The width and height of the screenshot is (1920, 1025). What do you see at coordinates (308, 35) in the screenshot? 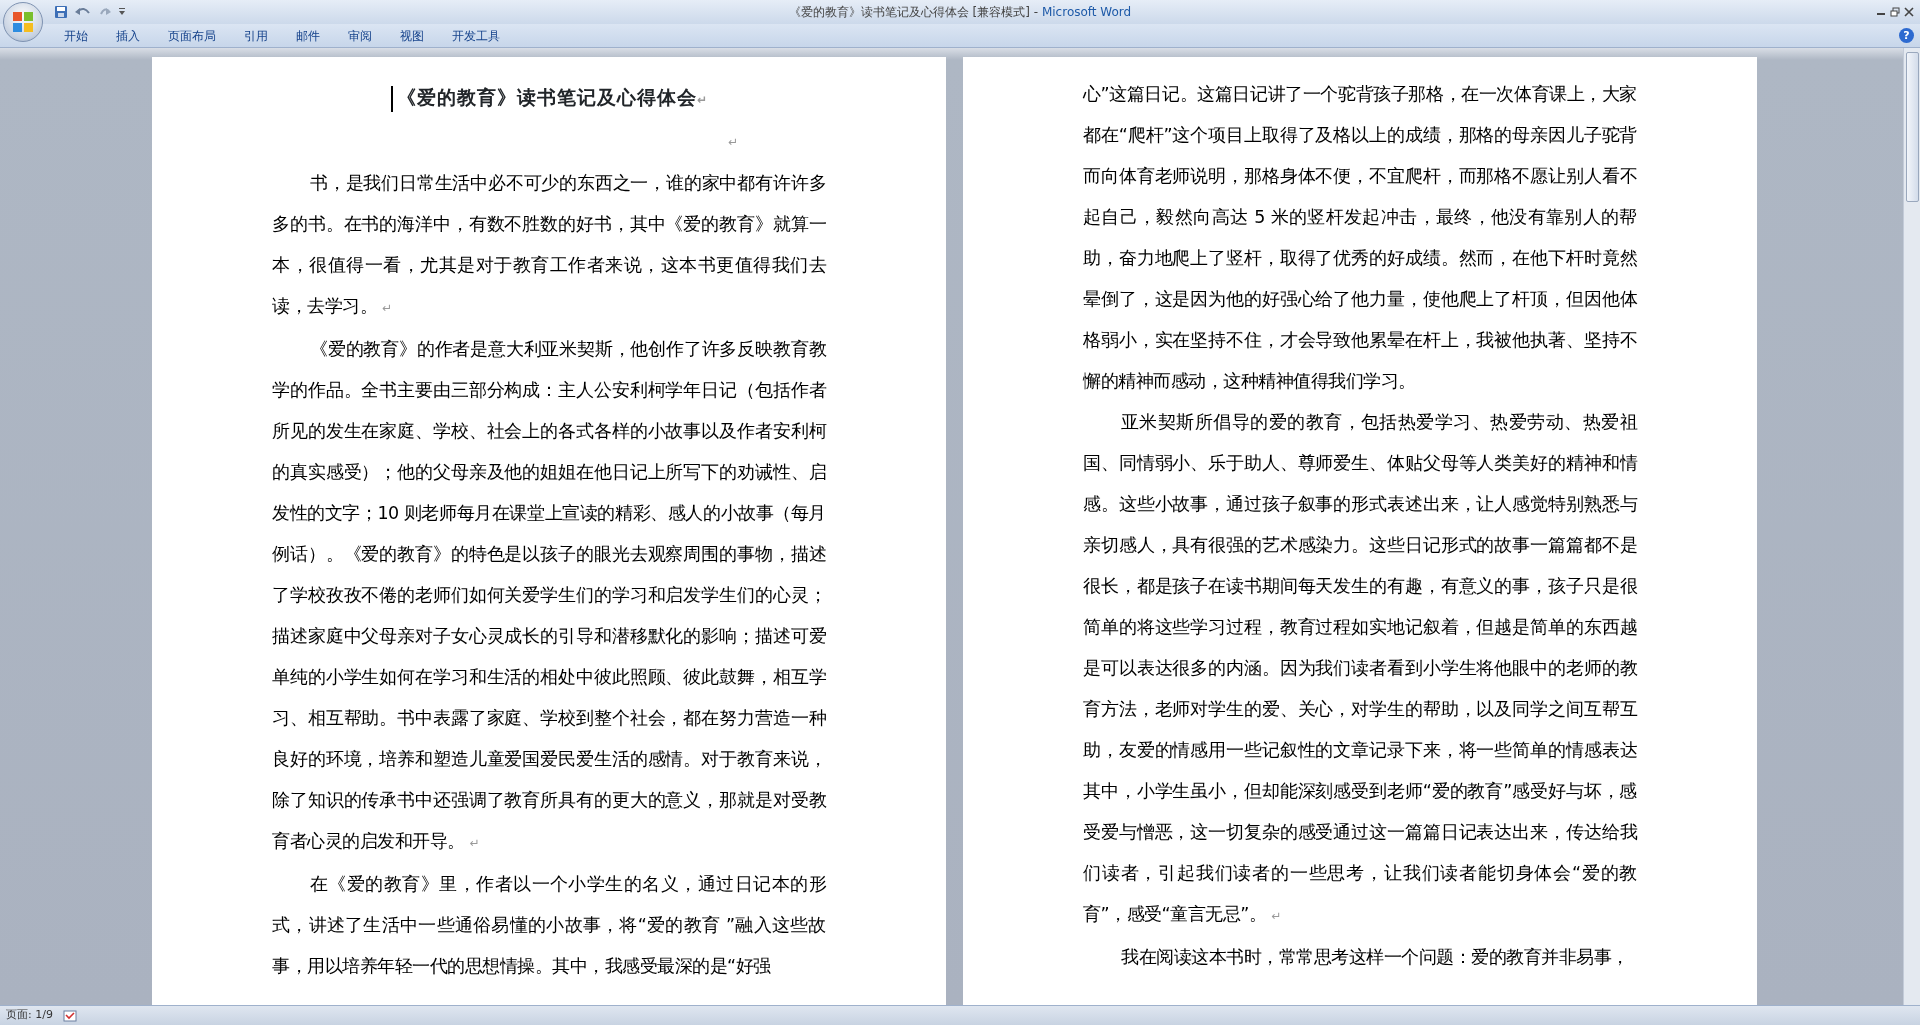
I see `ribbon-tab: 邮件` at bounding box center [308, 35].